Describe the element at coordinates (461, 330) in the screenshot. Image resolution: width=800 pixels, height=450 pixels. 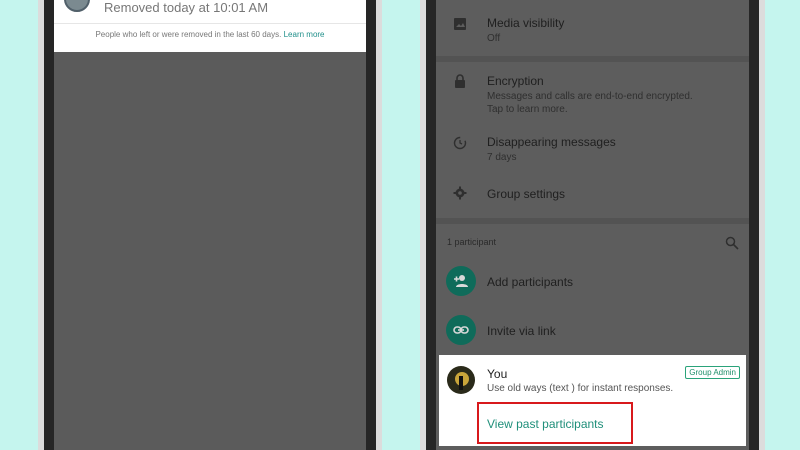
I see `link-icon` at that location.